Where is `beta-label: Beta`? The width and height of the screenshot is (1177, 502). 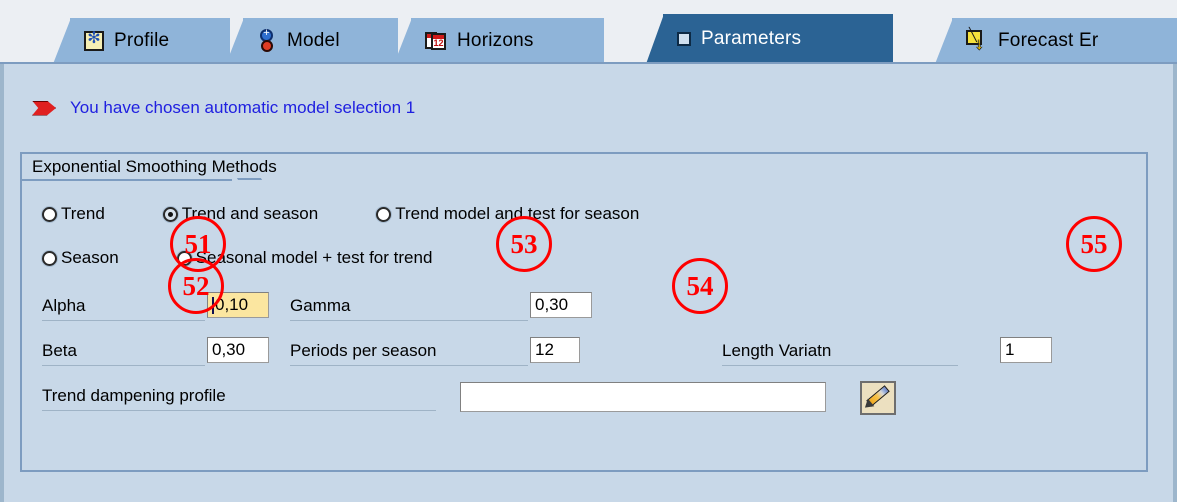 beta-label: Beta is located at coordinates (59, 350).